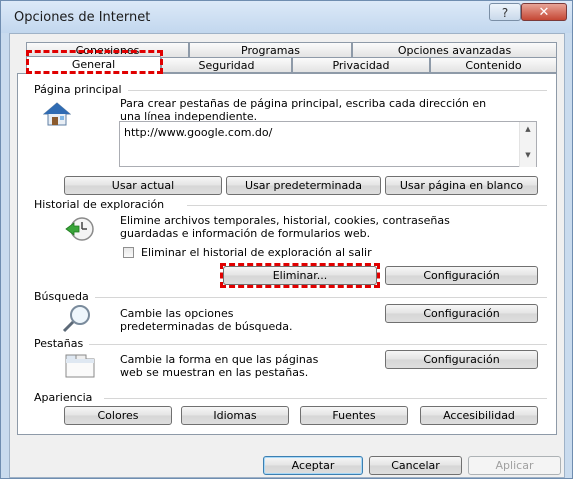 This screenshot has height=479, width=573. What do you see at coordinates (528, 129) in the screenshot?
I see `scroll-up-icon: ▲` at bounding box center [528, 129].